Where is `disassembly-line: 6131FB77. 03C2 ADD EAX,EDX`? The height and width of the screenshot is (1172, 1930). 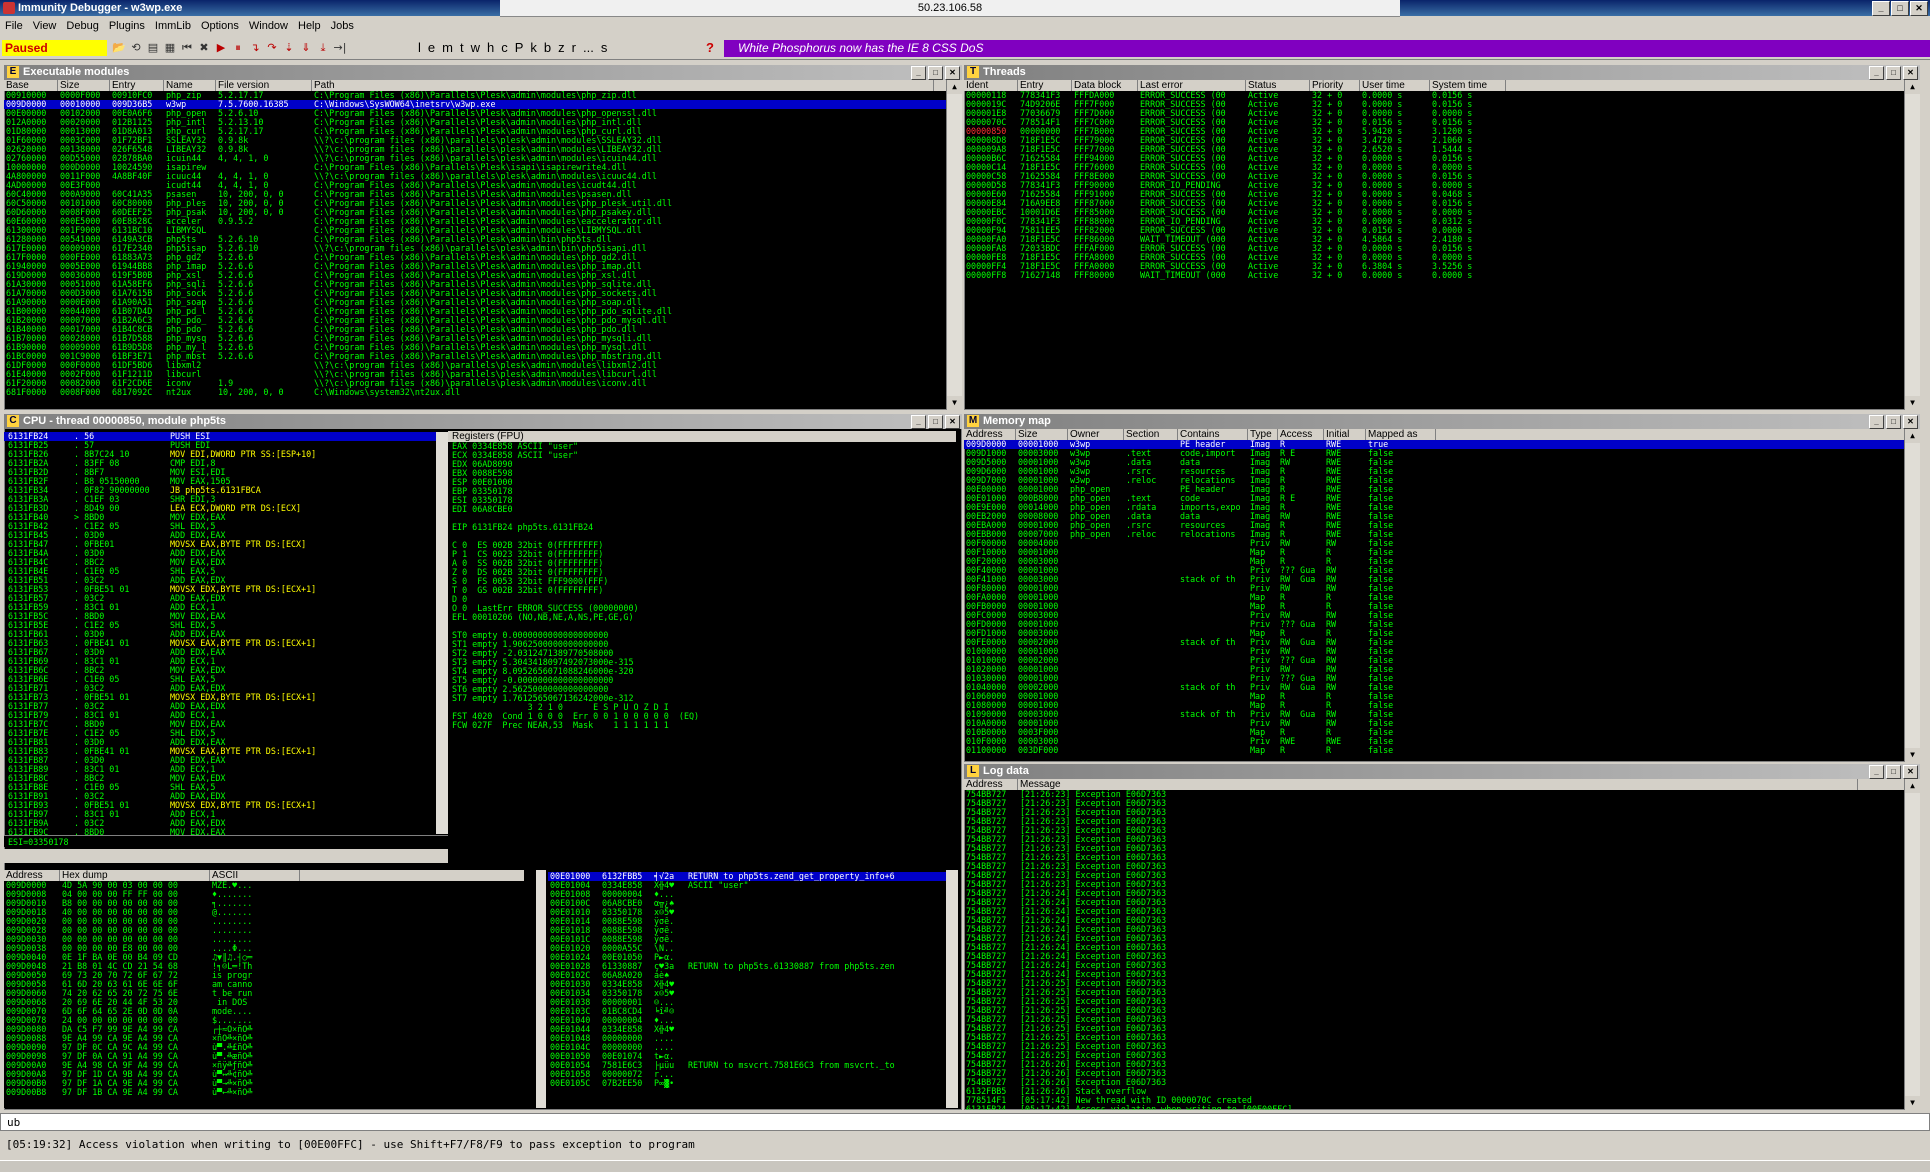
disassembly-line: 6131FB77. 03C2 ADD EAX,EDX is located at coordinates (220, 706).